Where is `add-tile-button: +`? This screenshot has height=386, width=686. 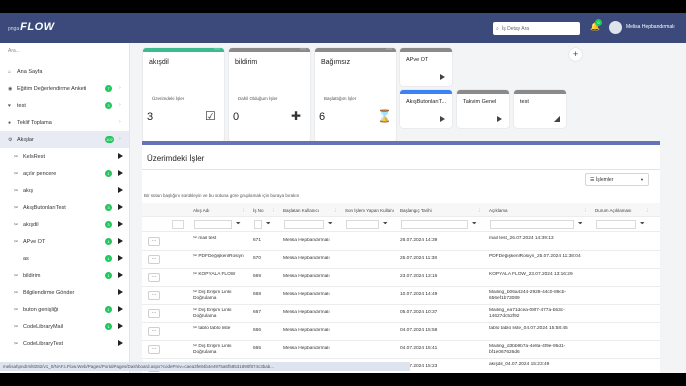 add-tile-button: + is located at coordinates (575, 54).